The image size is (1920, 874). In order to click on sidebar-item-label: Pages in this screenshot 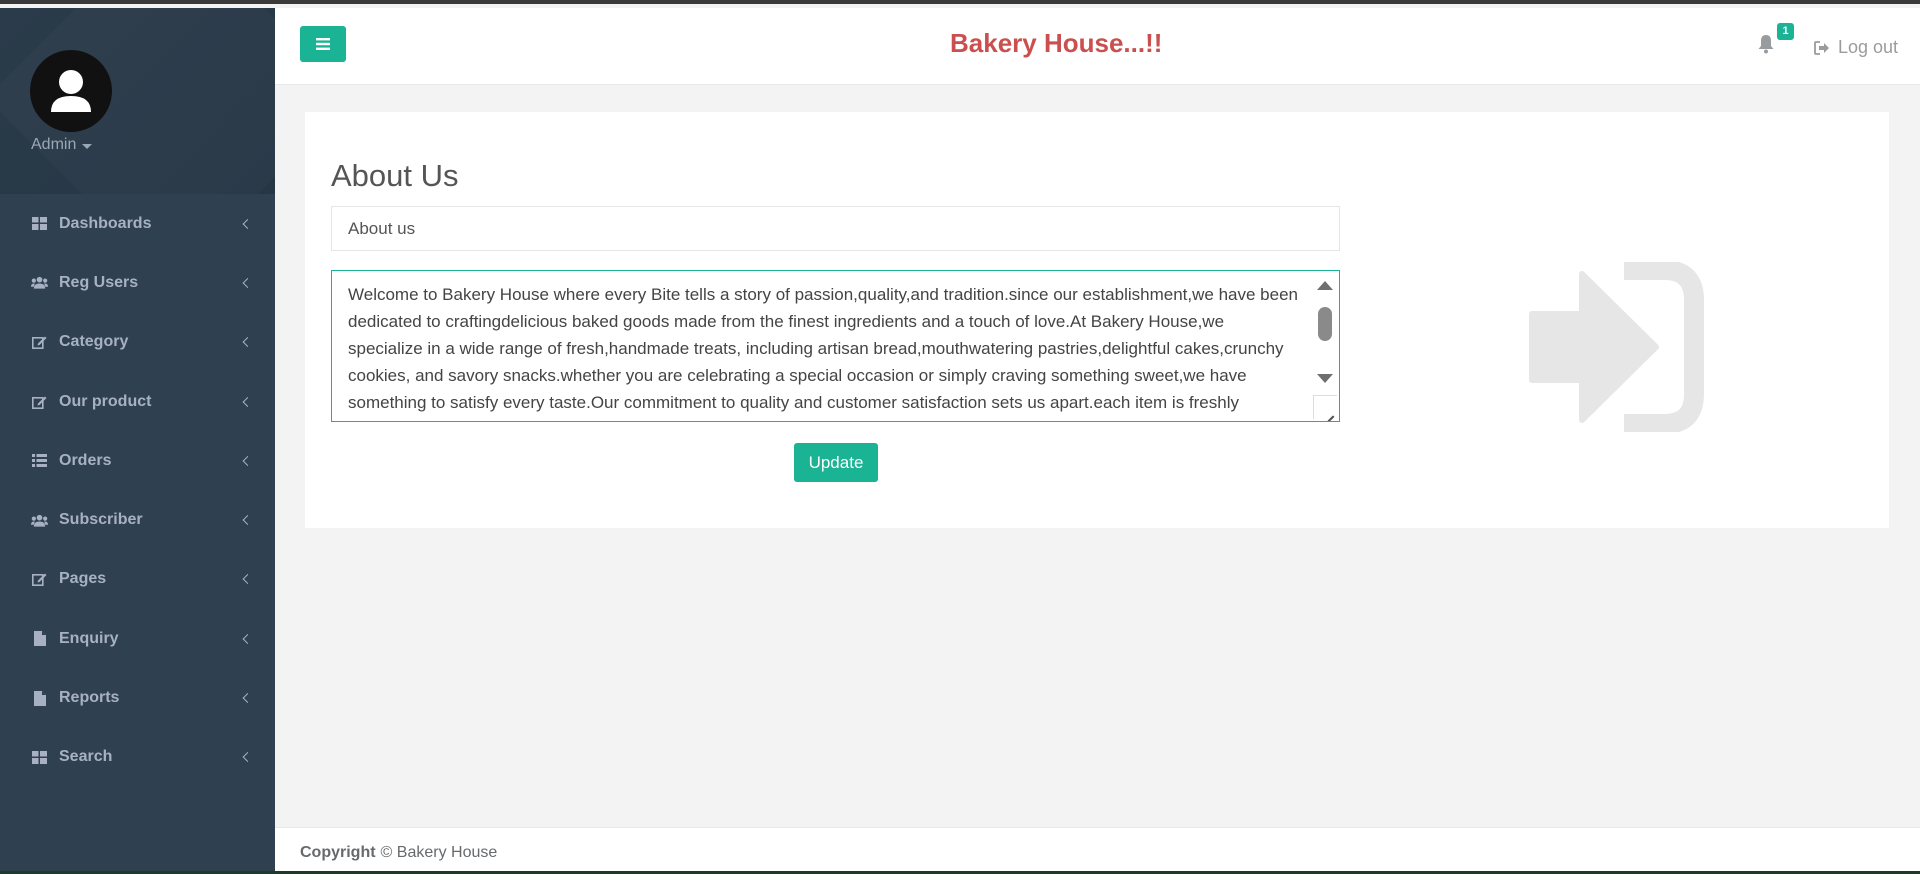, I will do `click(83, 579)`.